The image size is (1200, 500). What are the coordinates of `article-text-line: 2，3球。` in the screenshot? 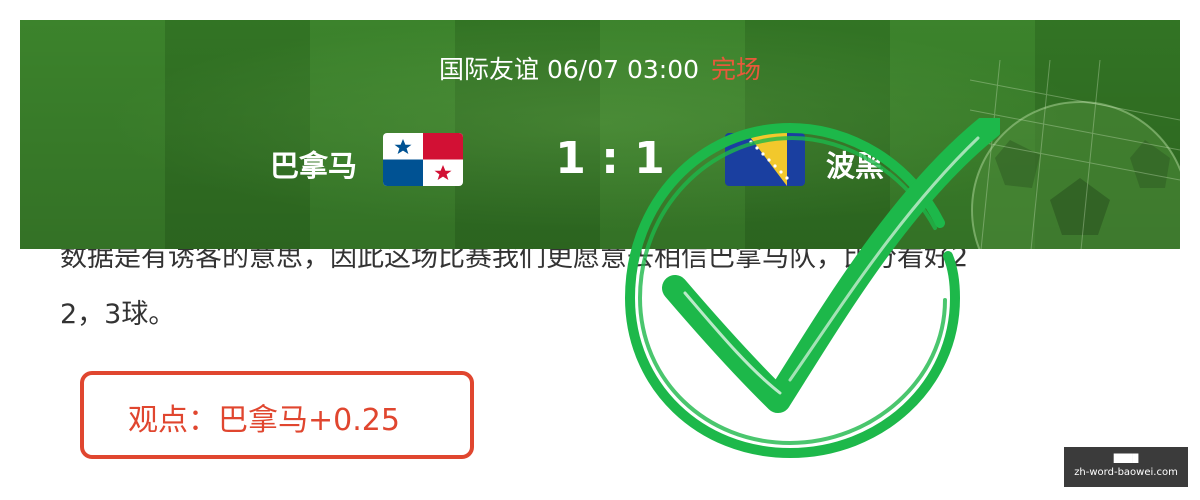 It's located at (118, 314).